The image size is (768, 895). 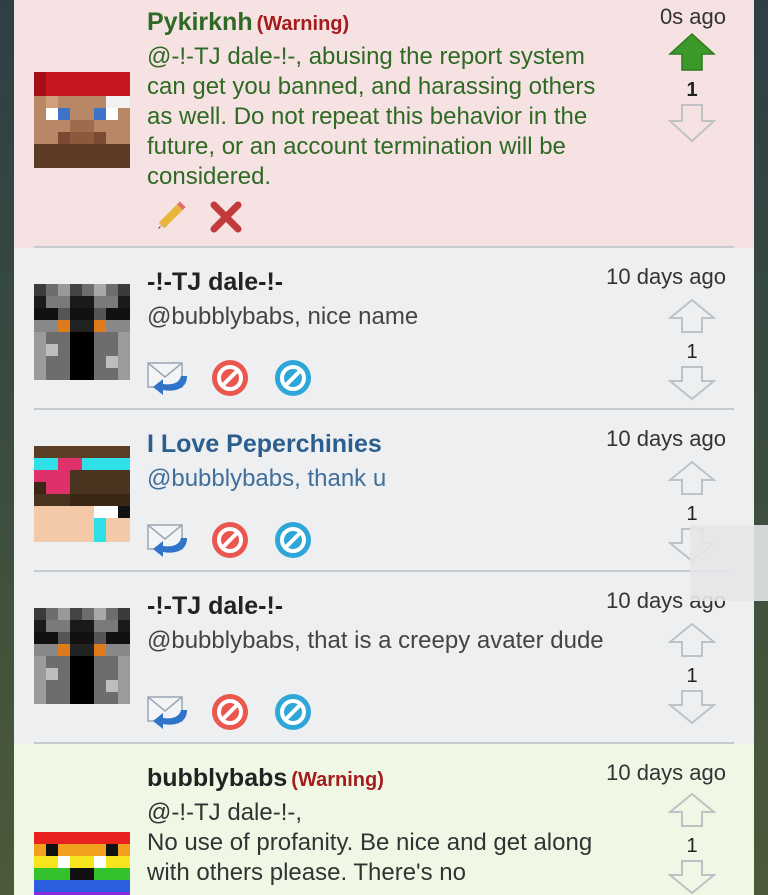 What do you see at coordinates (170, 217) in the screenshot?
I see `pencil-icon` at bounding box center [170, 217].